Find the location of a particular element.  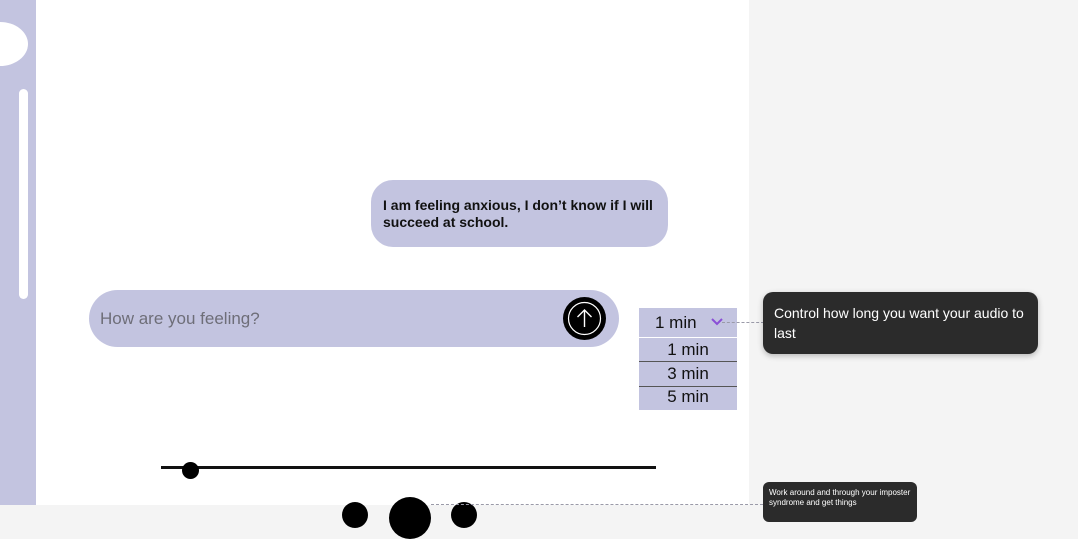

sidebar-scrollbar is located at coordinates (23, 194).